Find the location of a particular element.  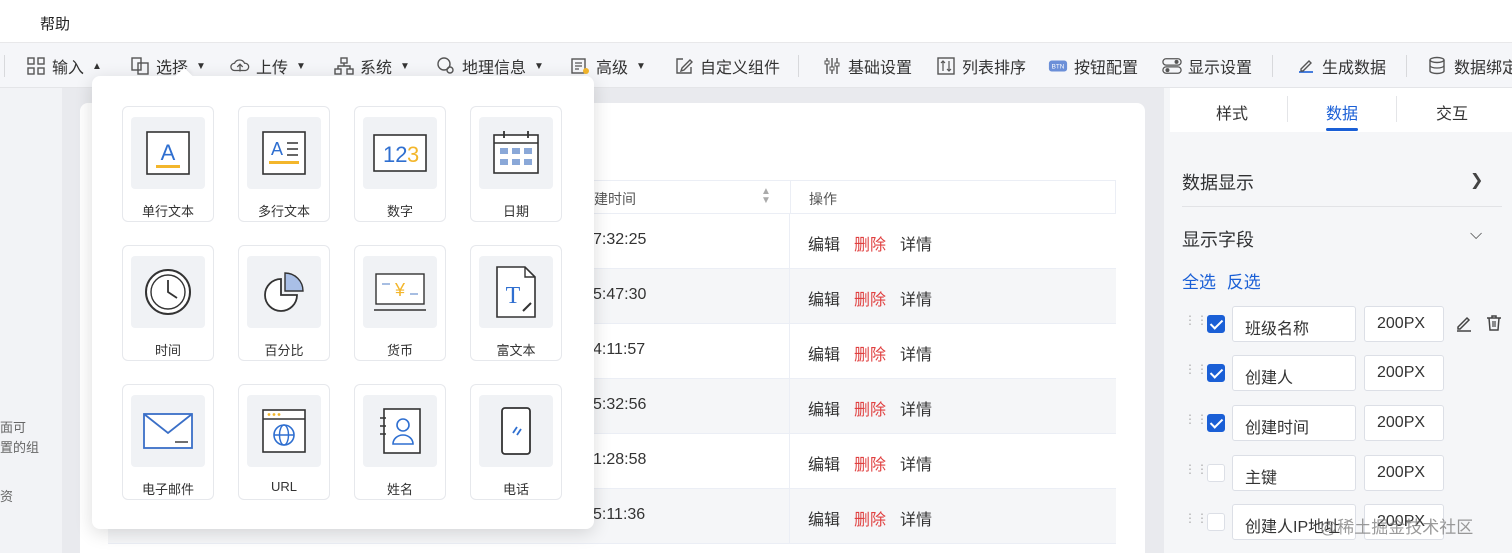

tile-single-line-text: A 单行文本 is located at coordinates (168, 164).